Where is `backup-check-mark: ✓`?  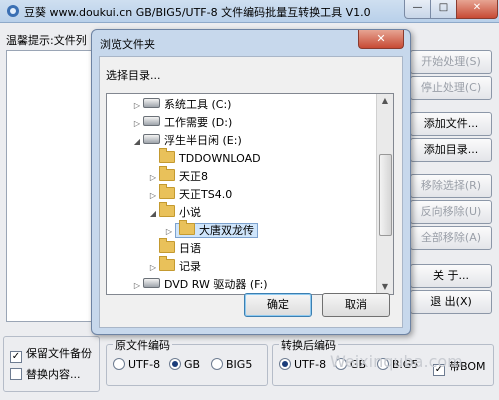
backup-check-mark: ✓ is located at coordinates (16, 357).